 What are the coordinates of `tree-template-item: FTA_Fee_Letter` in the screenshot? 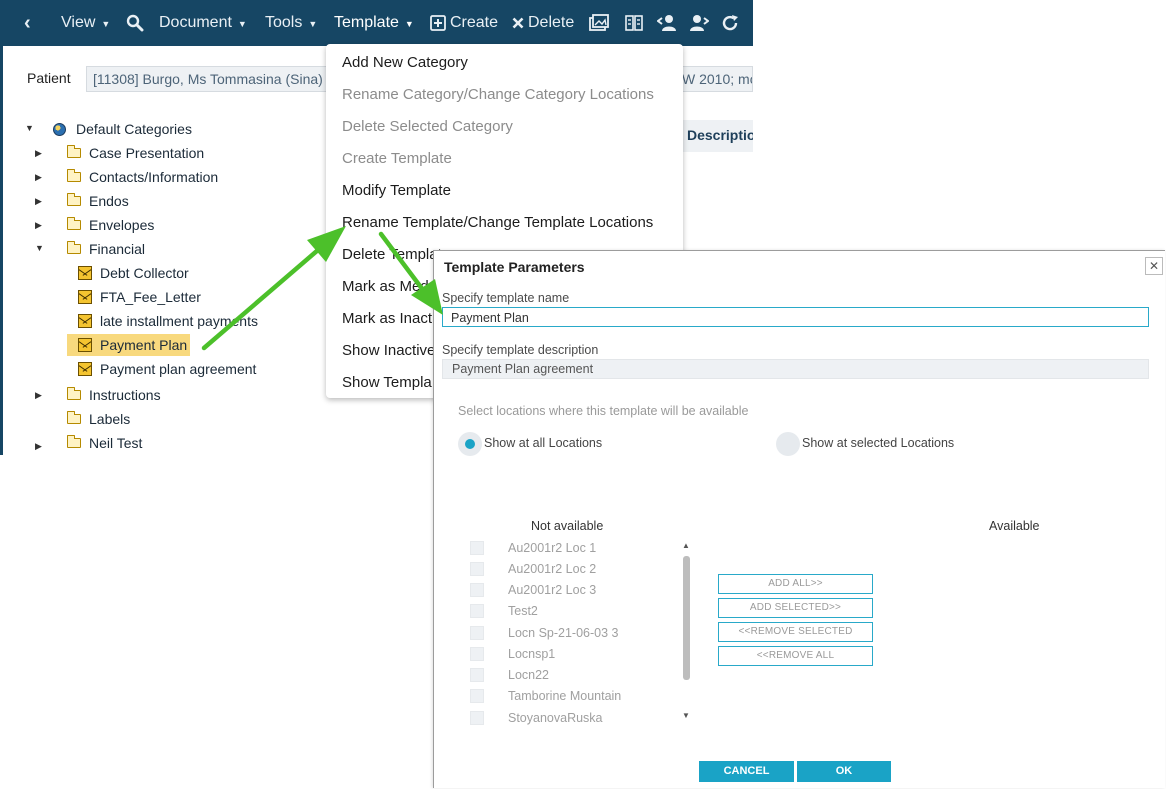 It's located at (139, 297).